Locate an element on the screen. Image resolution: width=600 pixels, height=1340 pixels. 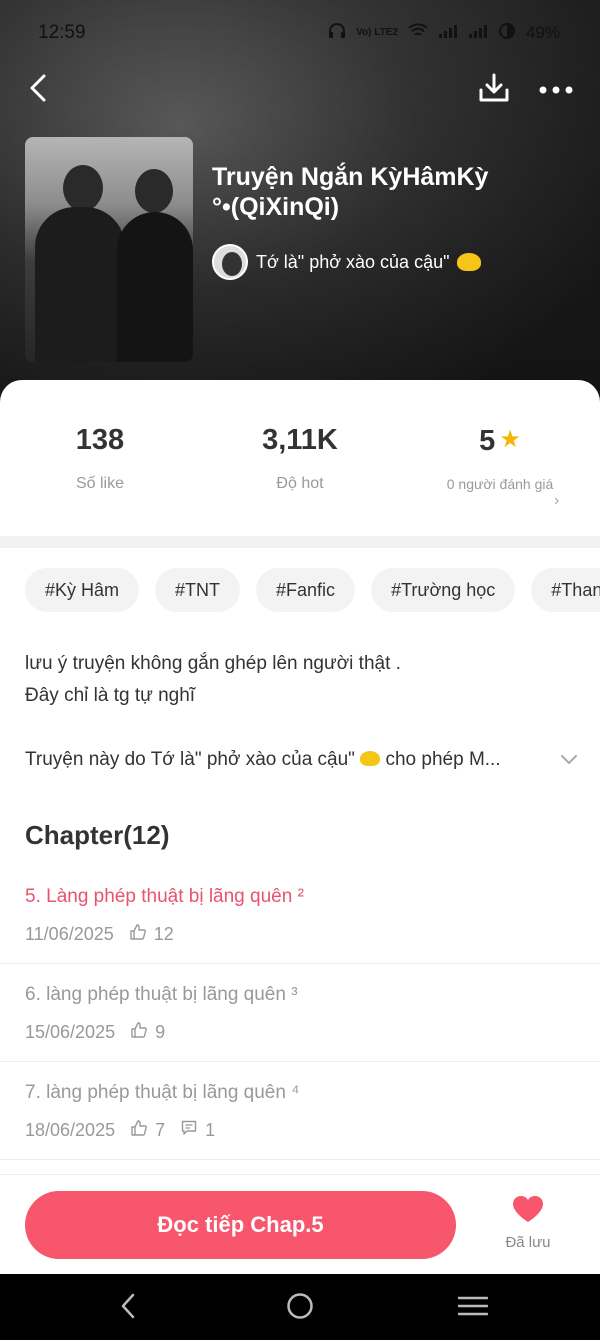
story-title: Truyện Ngắn KỳHâmKỳ °•(QiXinQi) is located at coordinates (350, 192).